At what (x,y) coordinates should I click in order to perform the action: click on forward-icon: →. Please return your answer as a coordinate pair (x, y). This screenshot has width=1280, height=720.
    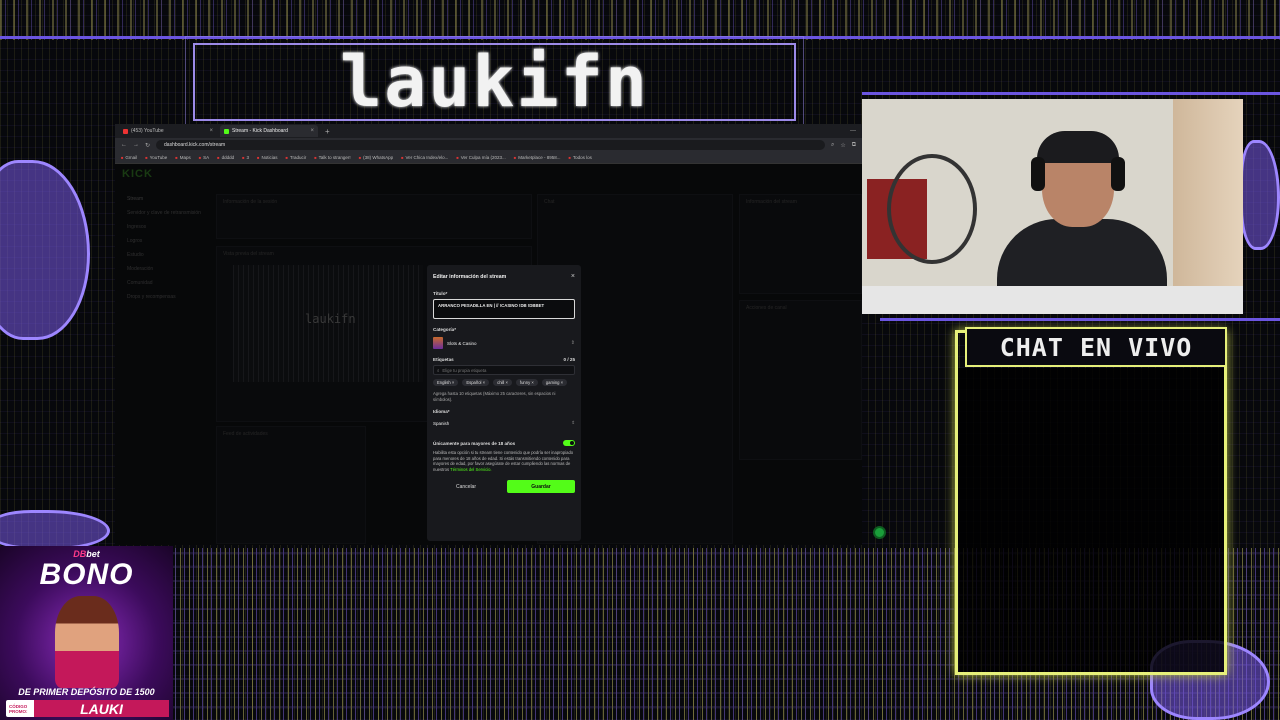
    Looking at the image, I should click on (136, 145).